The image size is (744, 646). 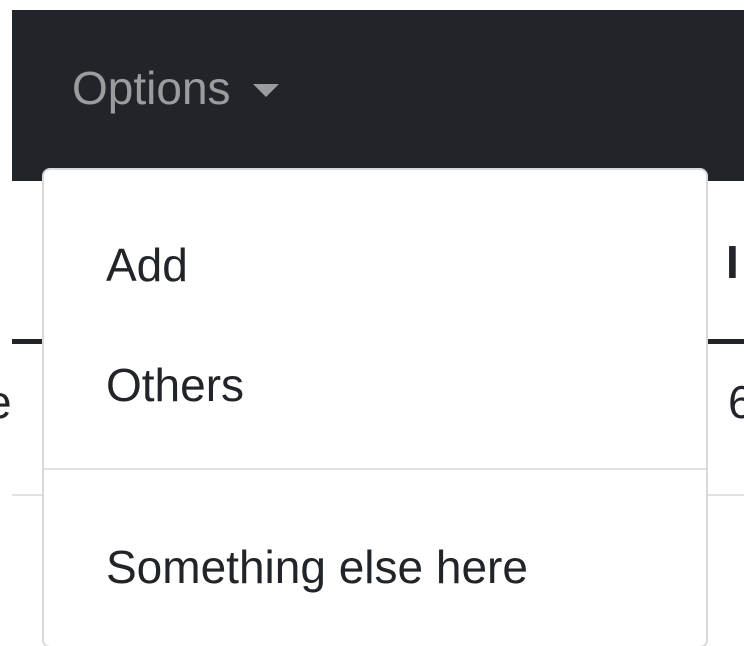 What do you see at coordinates (6, 402) in the screenshot?
I see `table-cell-fragment-left: e` at bounding box center [6, 402].